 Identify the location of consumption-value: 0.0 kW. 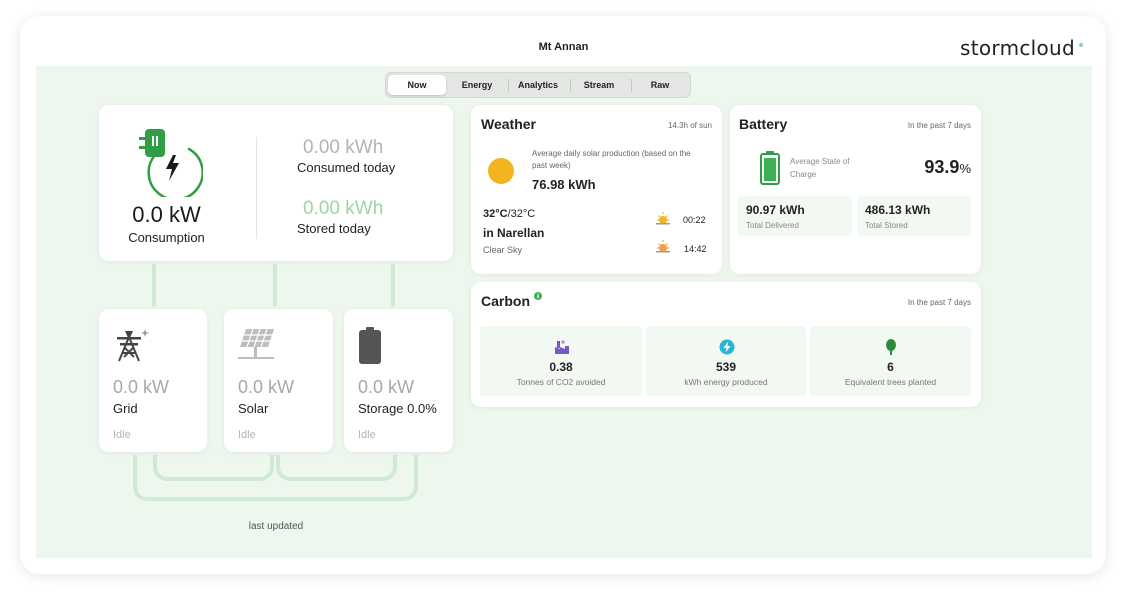
(166, 214).